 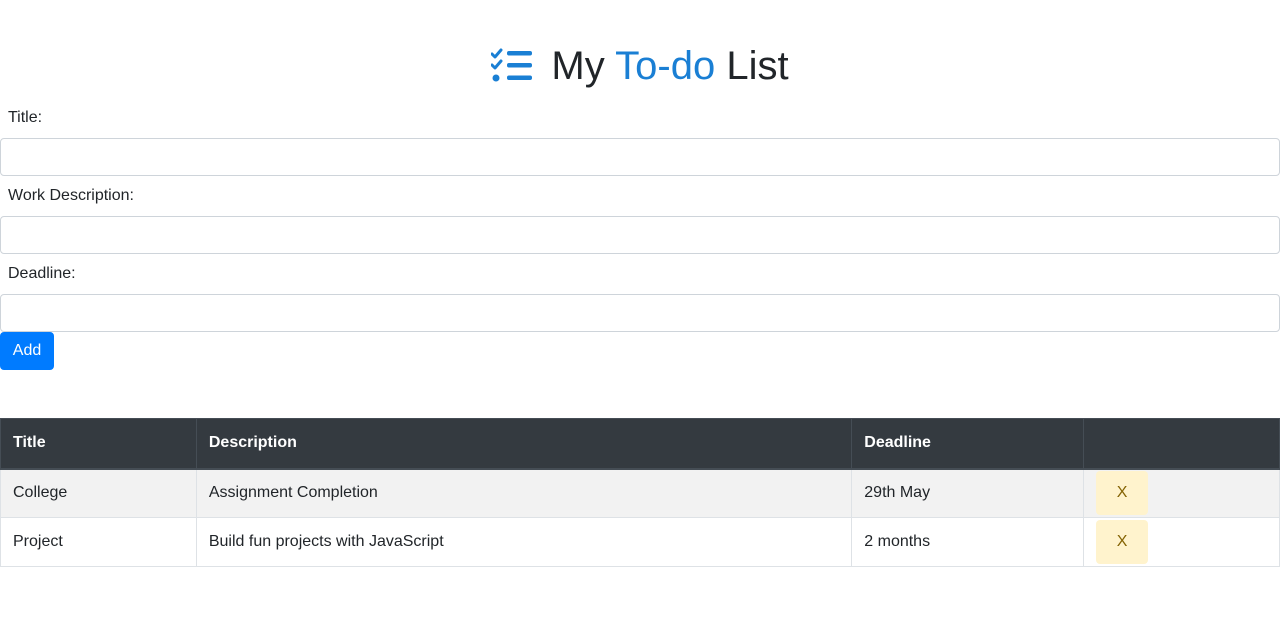 What do you see at coordinates (1181, 444) in the screenshot?
I see `column-header-action` at bounding box center [1181, 444].